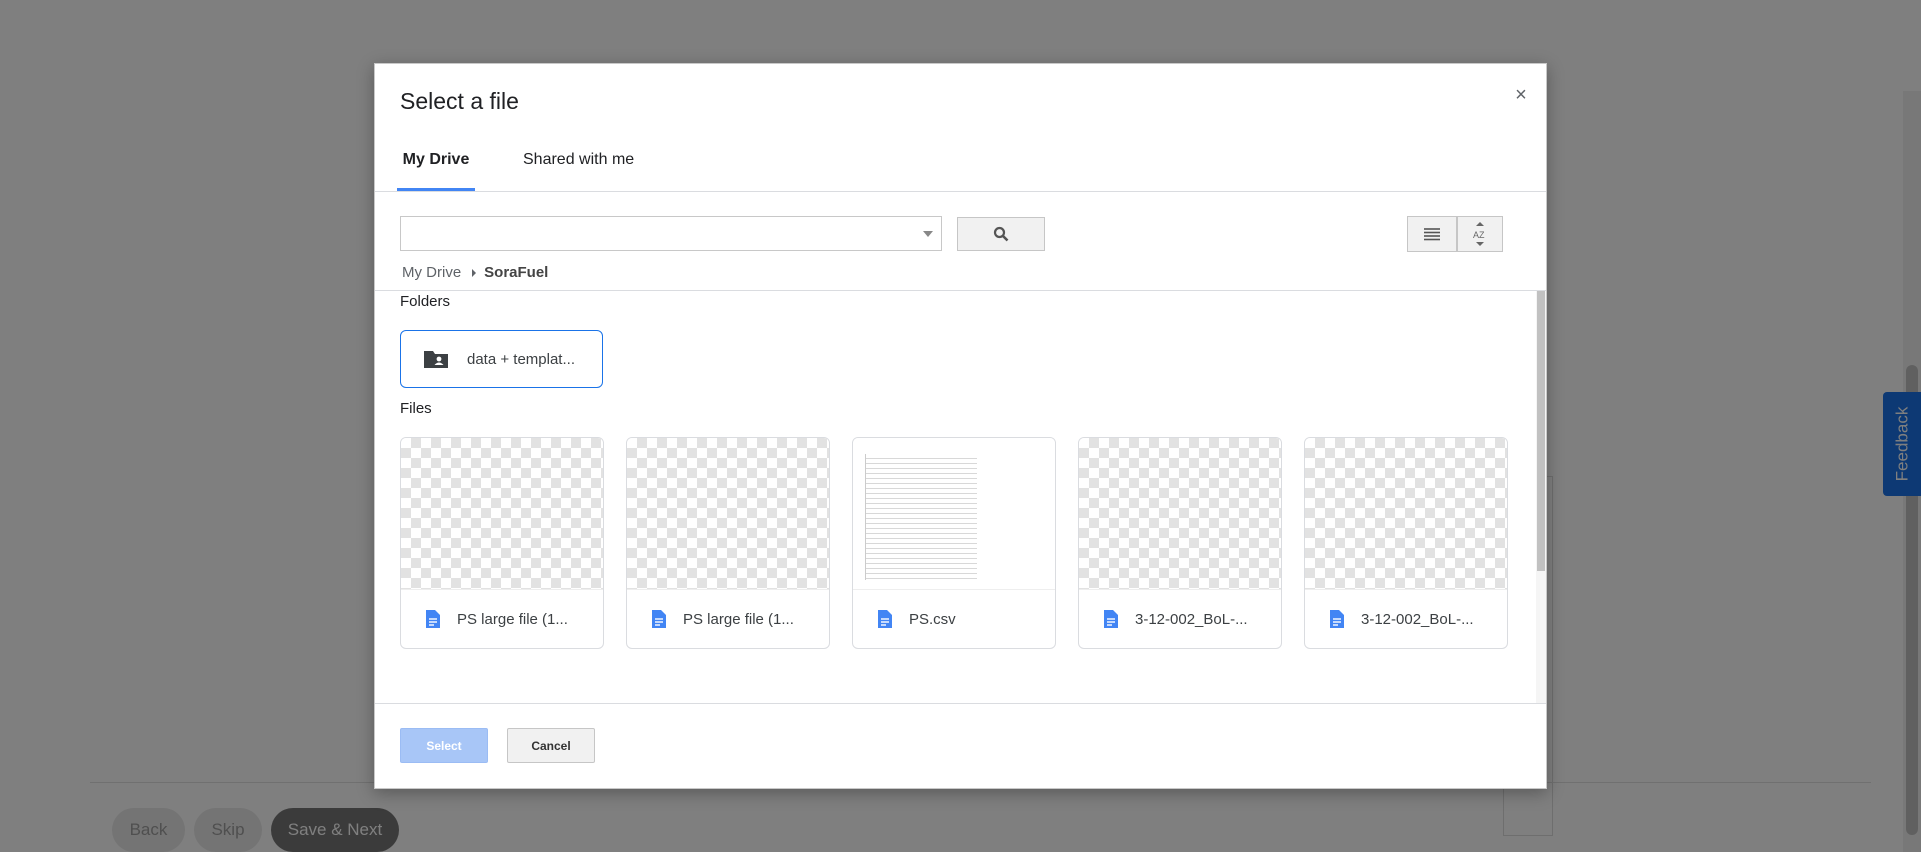 This screenshot has width=1921, height=852. What do you see at coordinates (431, 272) in the screenshot?
I see `breadcrumb-root: My Drive` at bounding box center [431, 272].